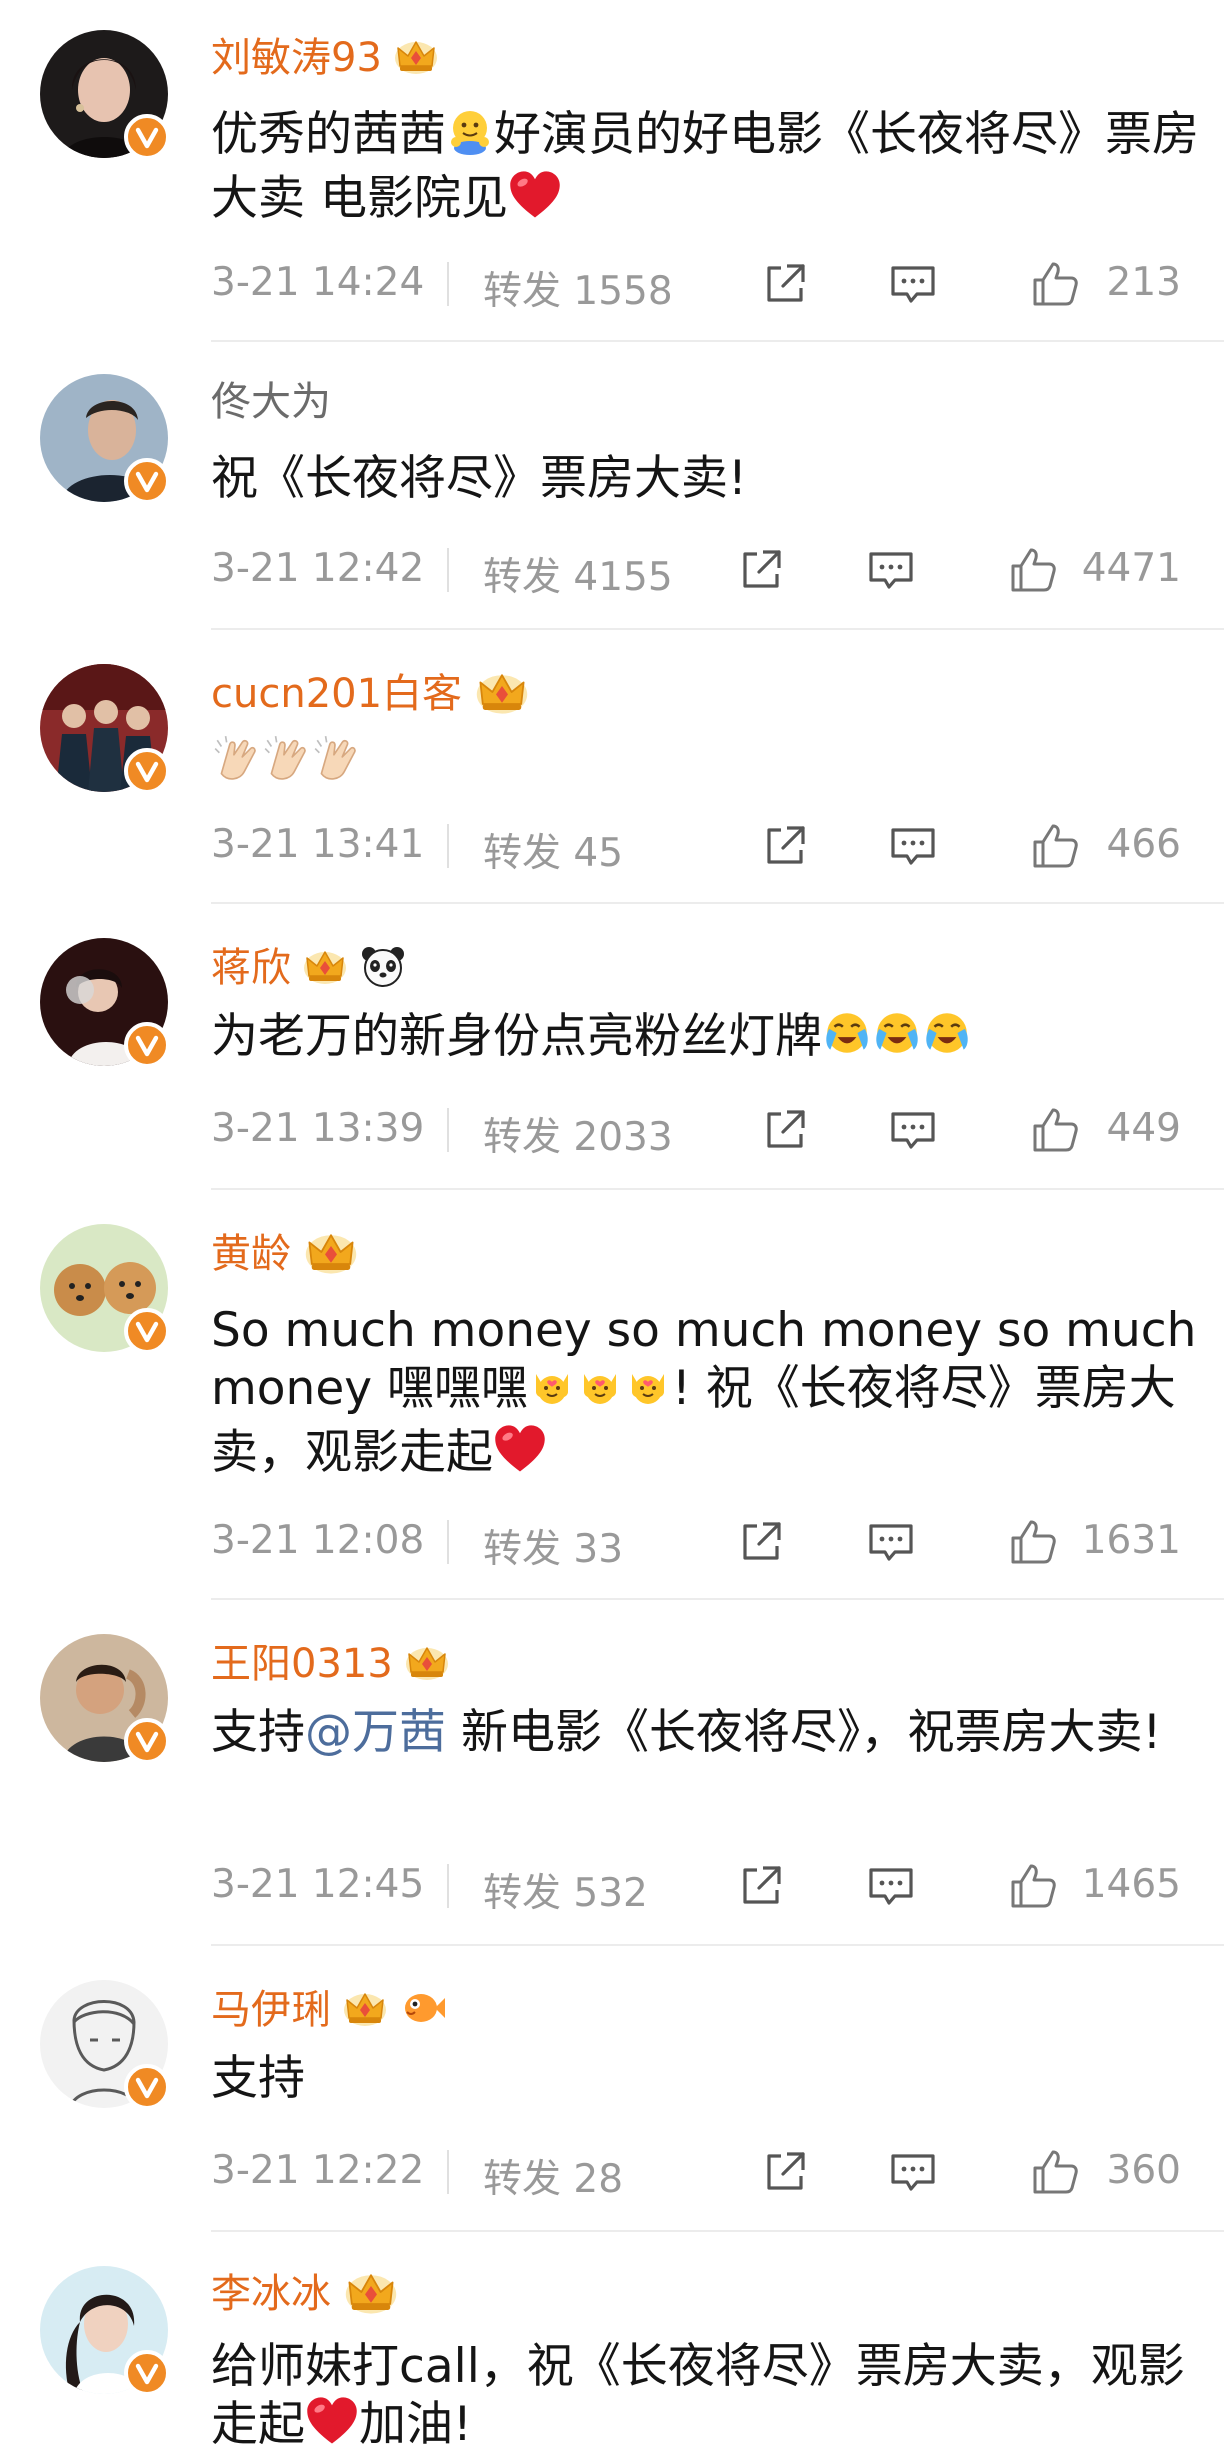  I want to click on comment-text: 支持, so click(258, 2078).